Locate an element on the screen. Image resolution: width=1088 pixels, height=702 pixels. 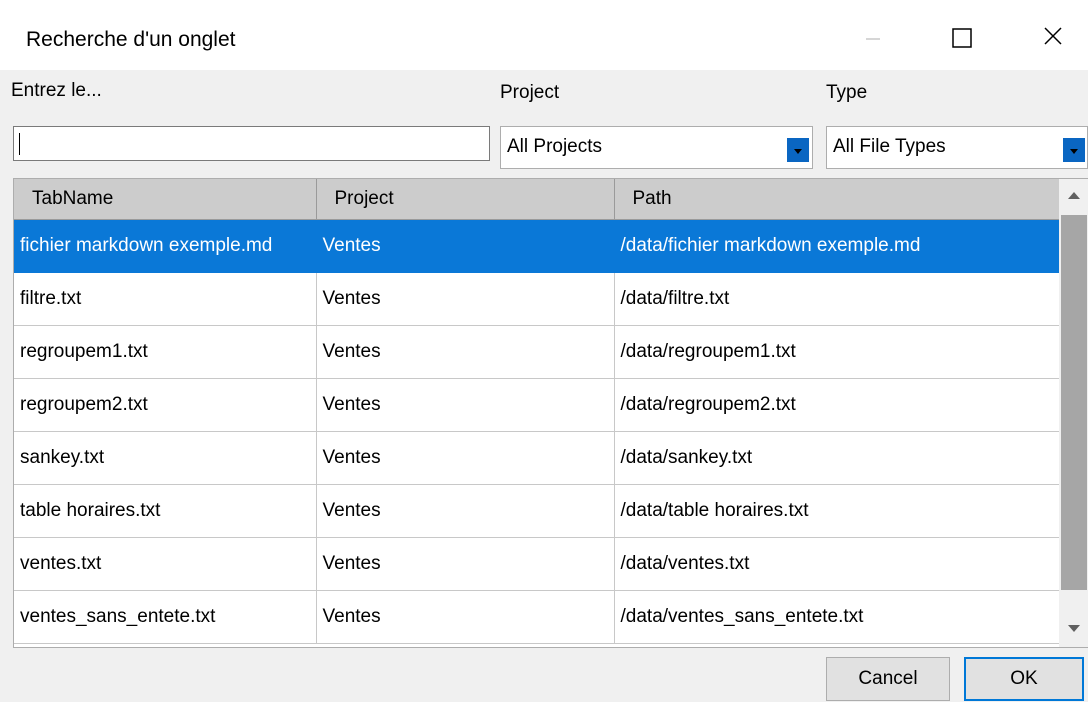
cell-tabname: filtre.txt is located at coordinates (165, 299).